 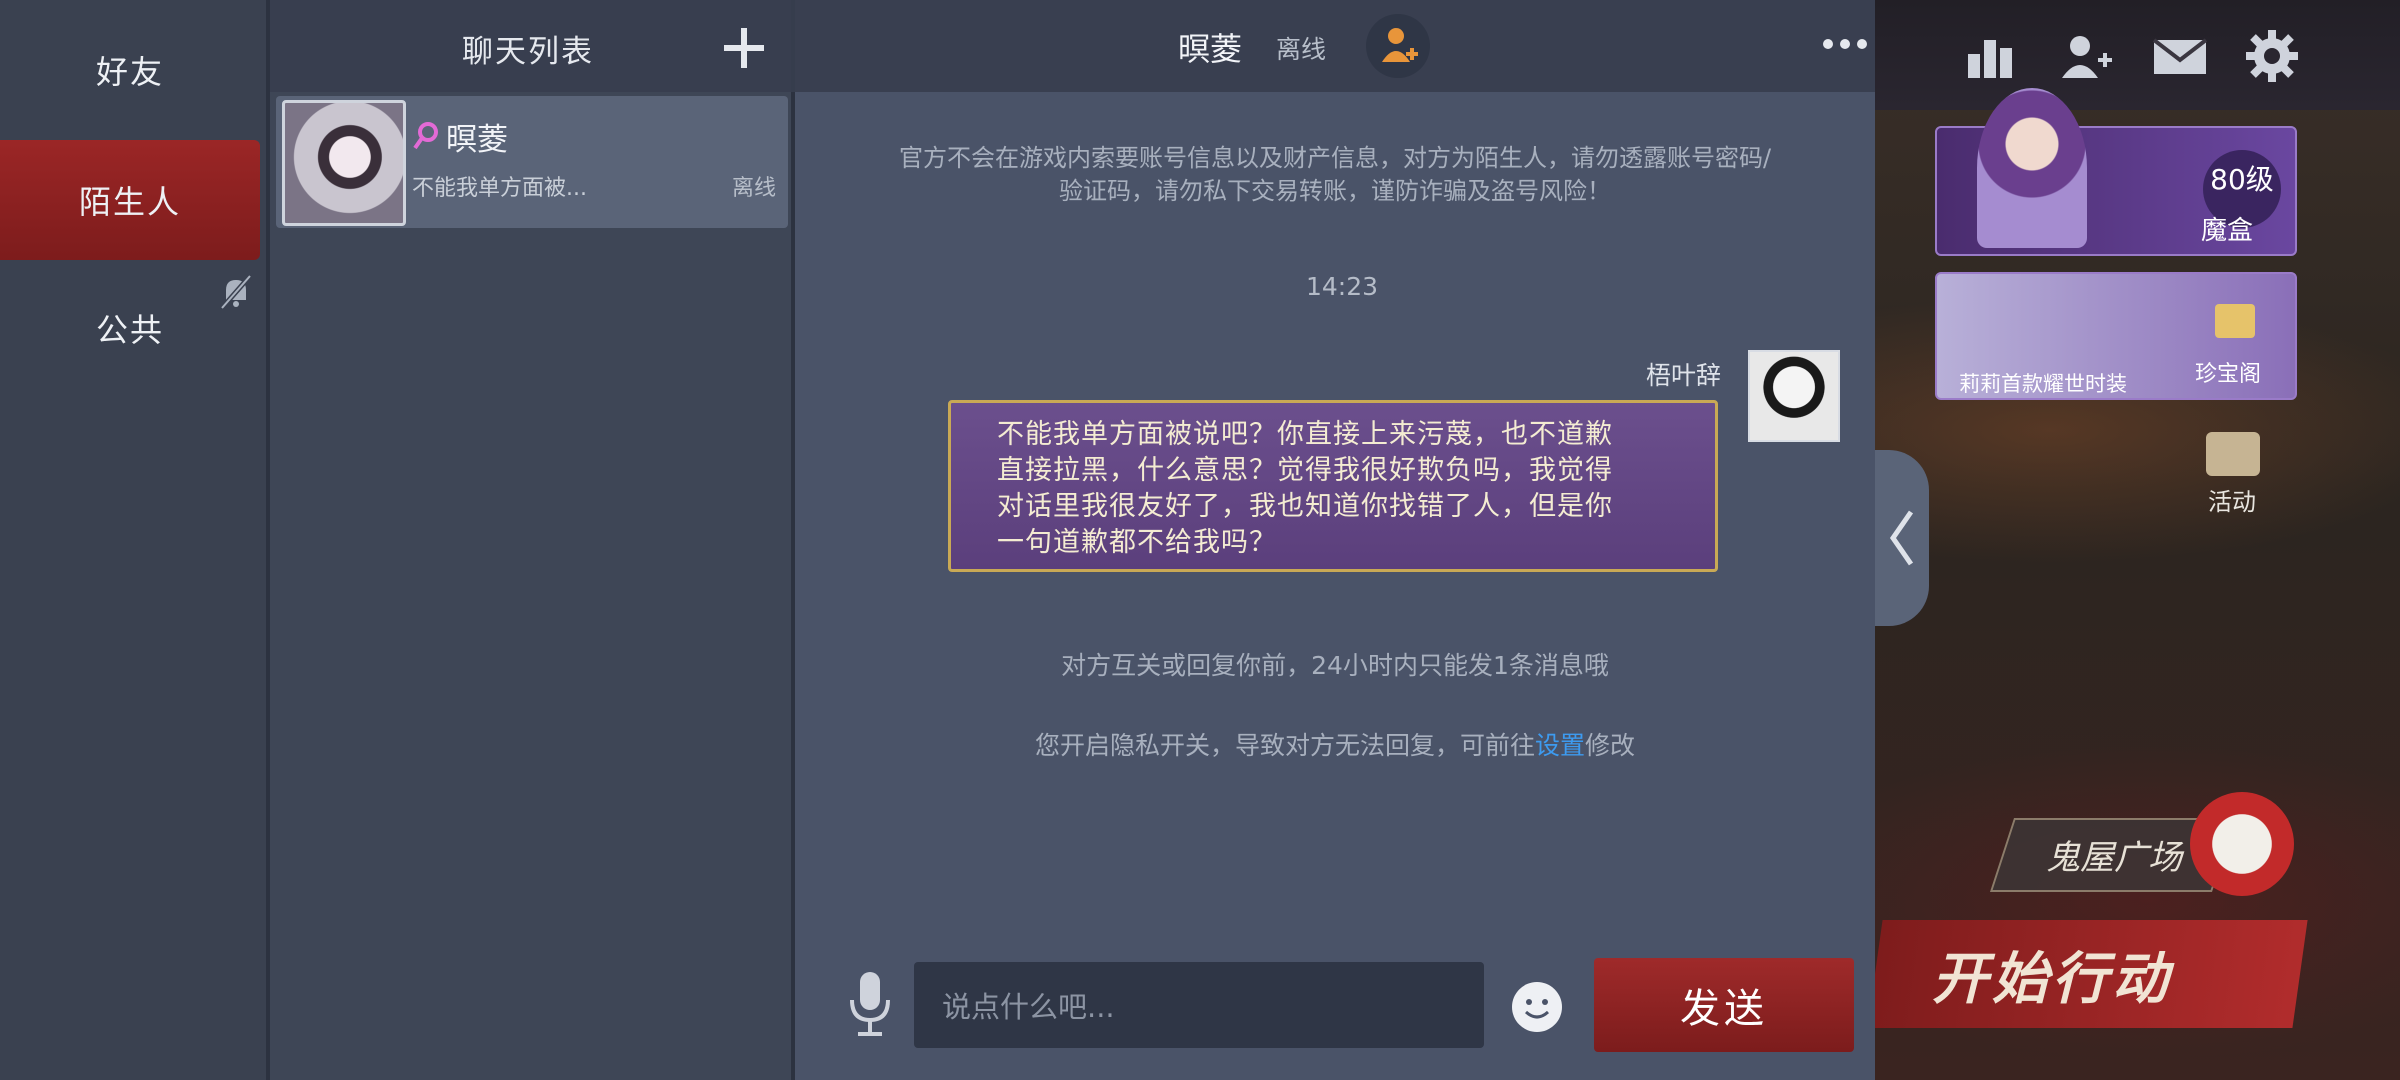 What do you see at coordinates (426, 138) in the screenshot?
I see `magnifier-search-icon` at bounding box center [426, 138].